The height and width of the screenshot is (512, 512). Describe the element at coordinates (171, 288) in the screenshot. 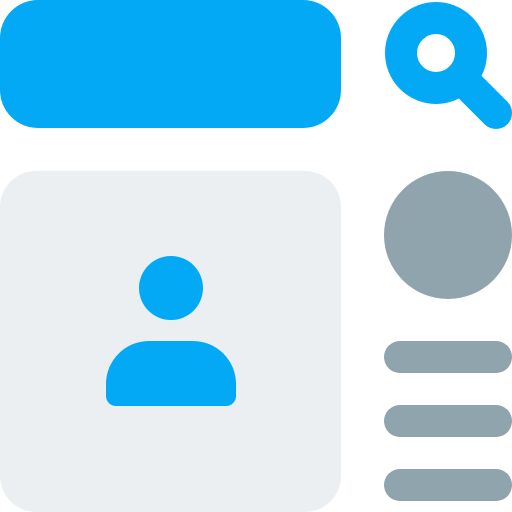

I see `user-head` at that location.